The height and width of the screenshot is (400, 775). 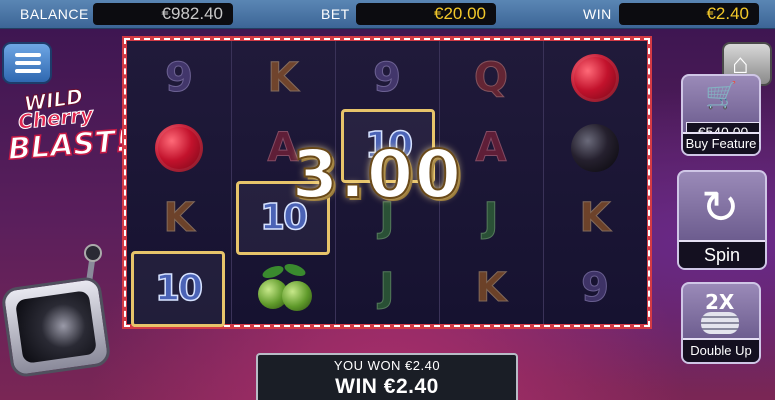 I want to click on reel-5: K 9, so click(x=595, y=182).